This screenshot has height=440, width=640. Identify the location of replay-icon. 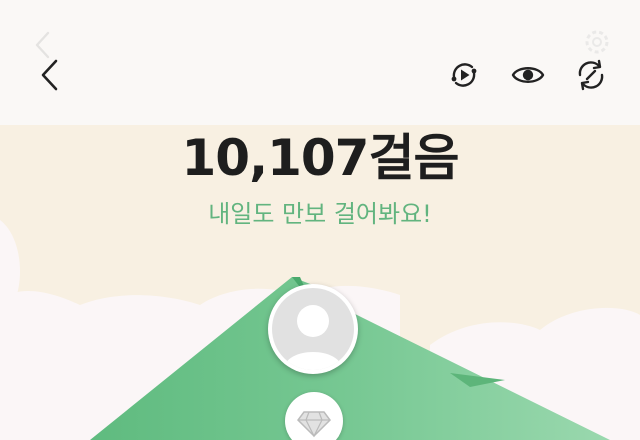
(464, 75).